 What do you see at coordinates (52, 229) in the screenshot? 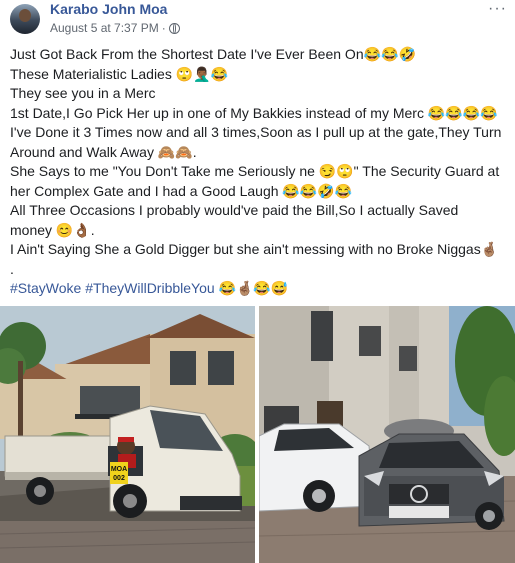
I see `post-text-line: money 😊👌🏾.` at bounding box center [52, 229].